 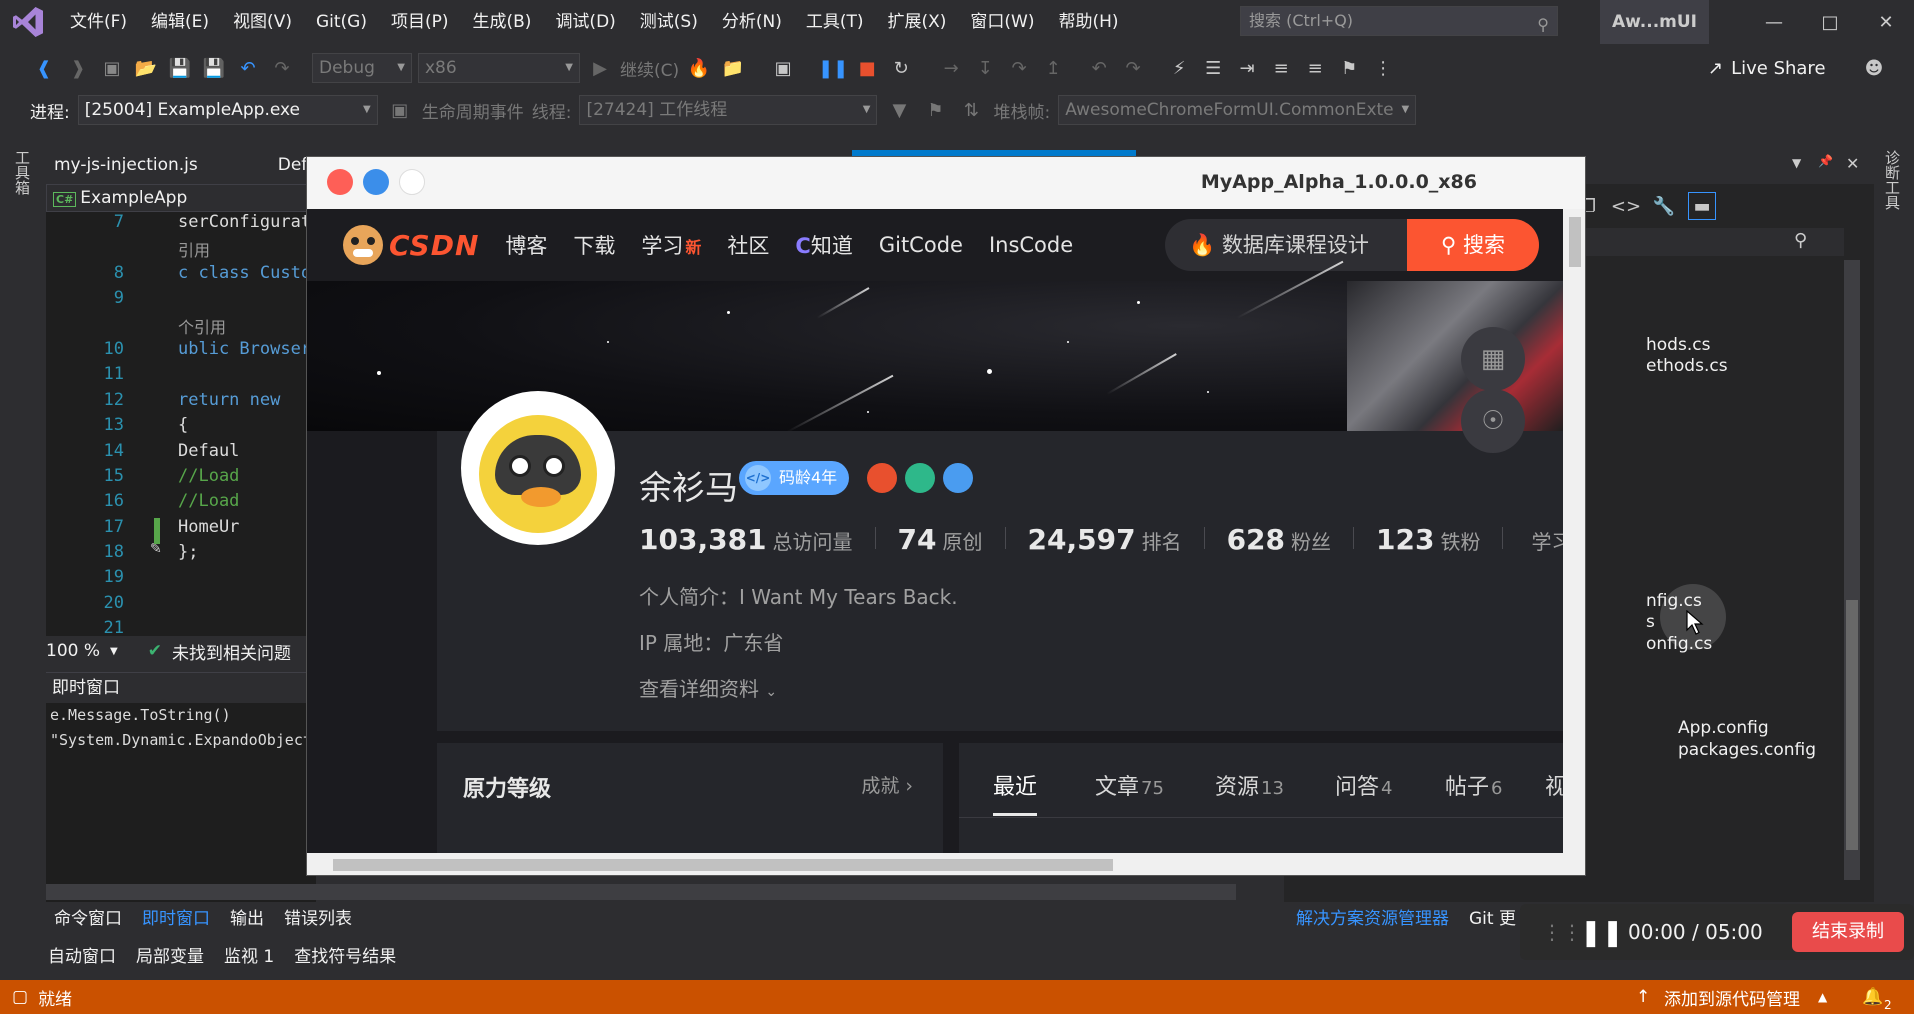 I want to click on content-tab: 帖子 6, so click(x=1473, y=785).